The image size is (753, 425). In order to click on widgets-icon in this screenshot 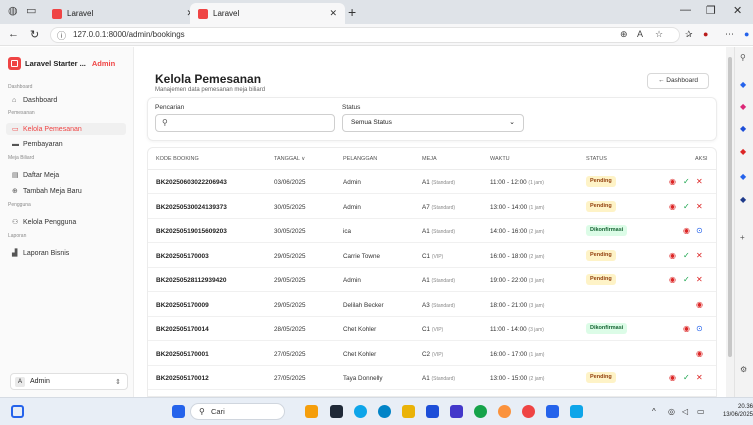, I will do `click(17, 411)`.